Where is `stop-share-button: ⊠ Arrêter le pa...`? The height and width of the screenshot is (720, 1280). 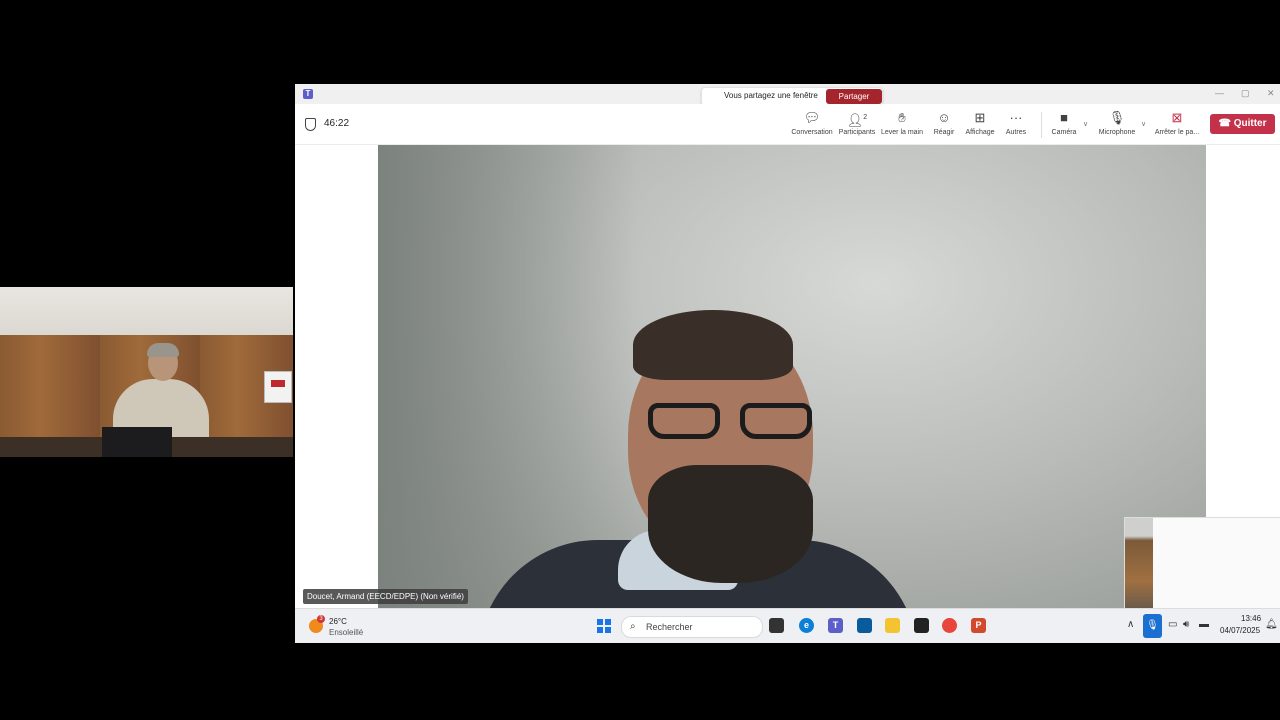
stop-share-button: ⊠ Arrêter le pa... is located at coordinates (1177, 123).